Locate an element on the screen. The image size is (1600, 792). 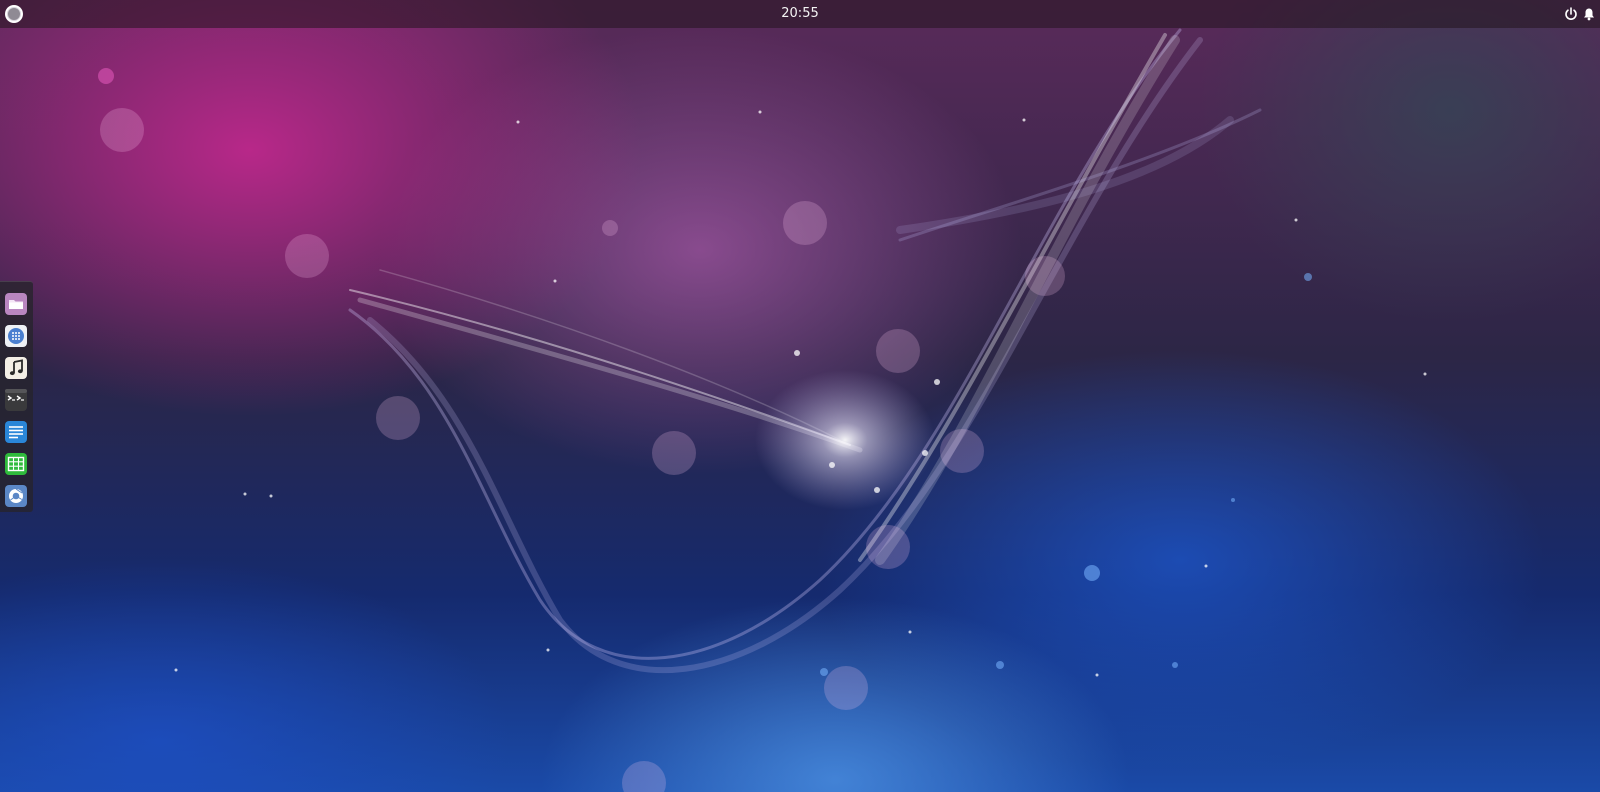
clock: 20:55 is located at coordinates (800, 14).